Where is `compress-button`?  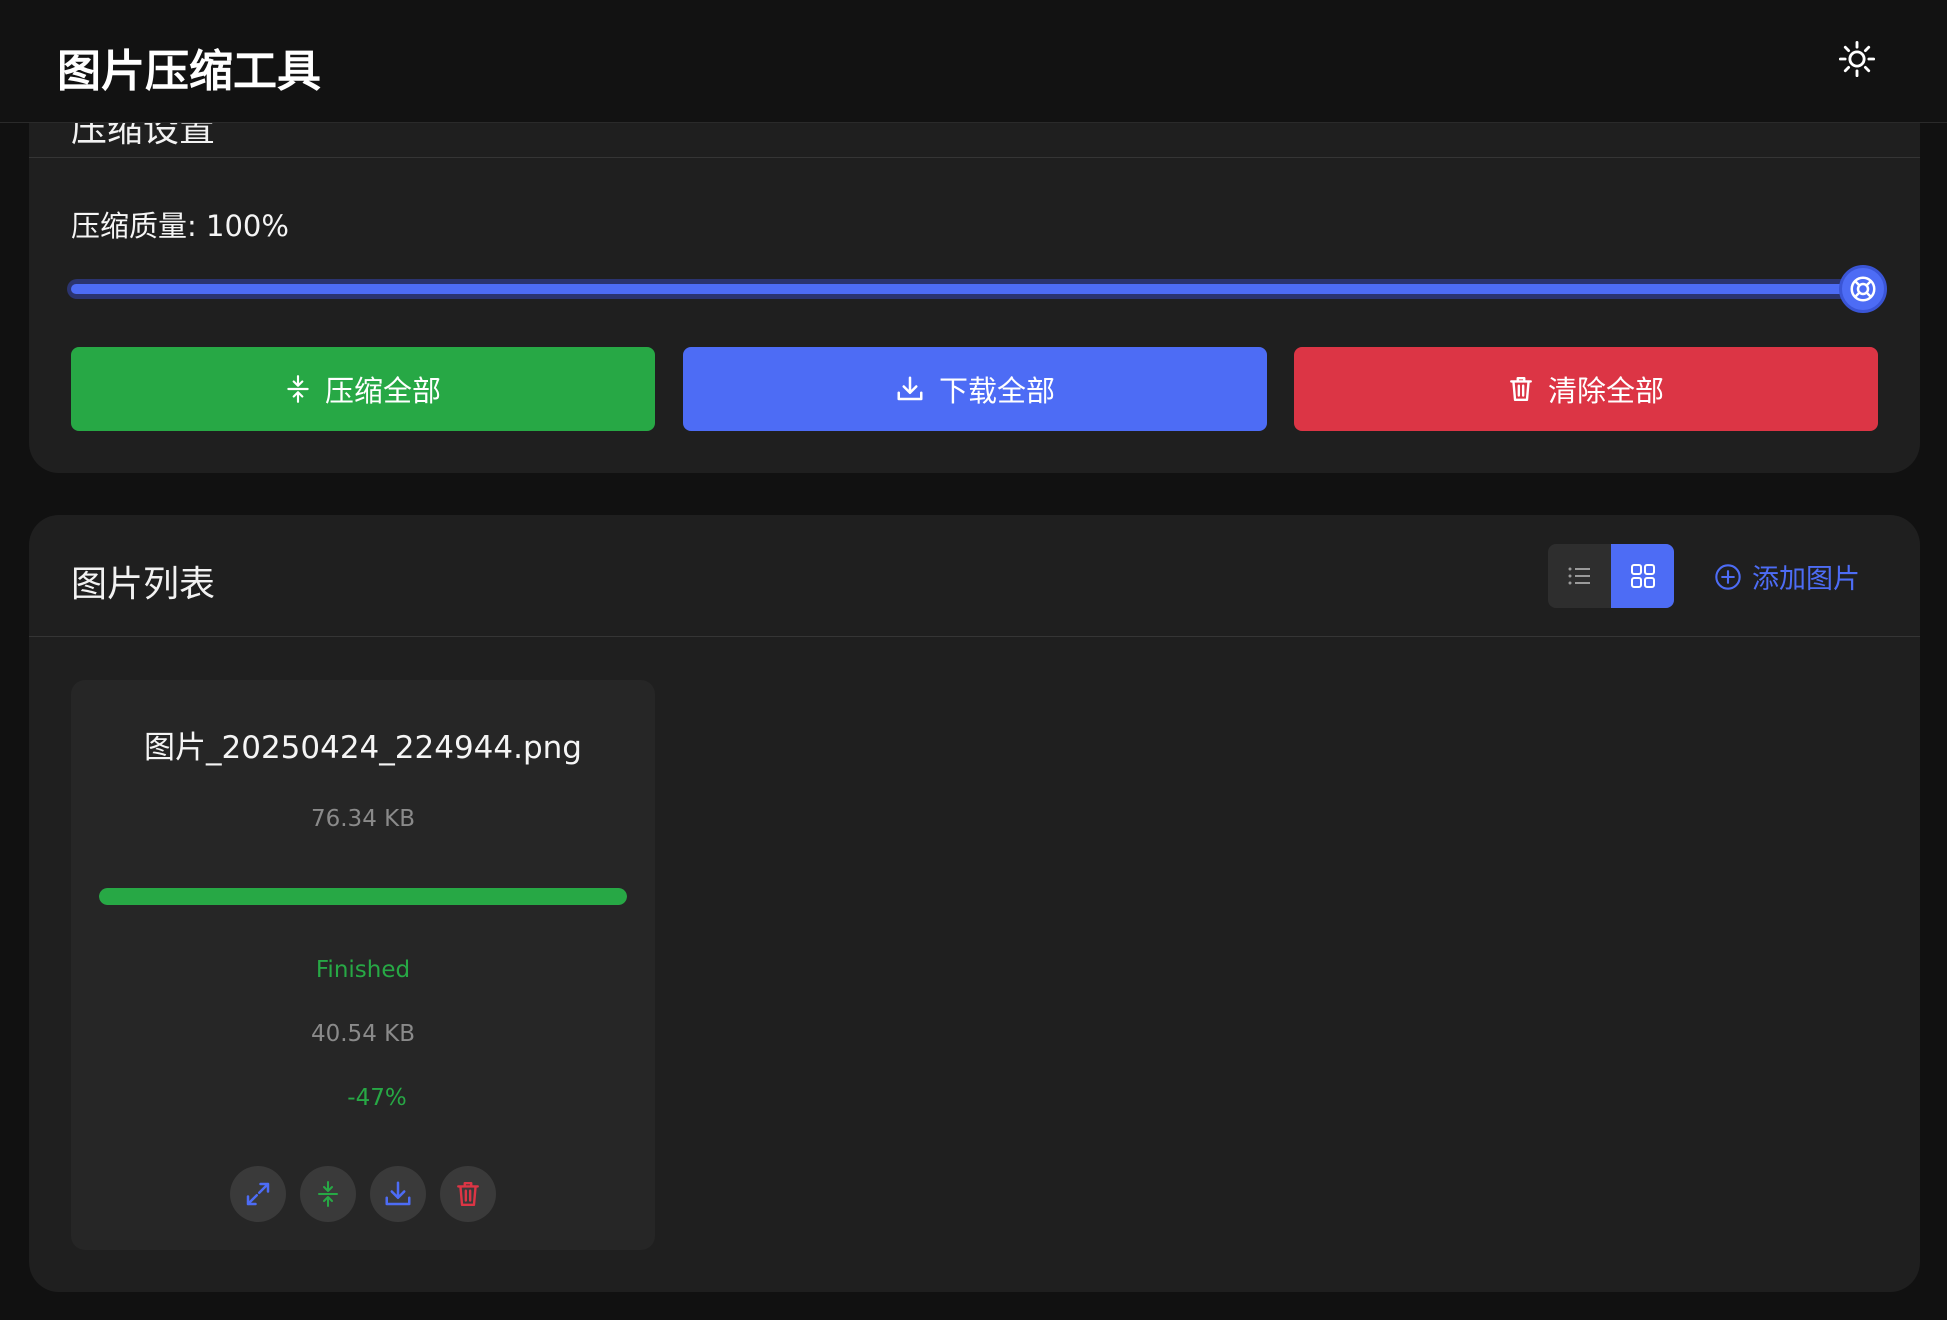 compress-button is located at coordinates (328, 1194).